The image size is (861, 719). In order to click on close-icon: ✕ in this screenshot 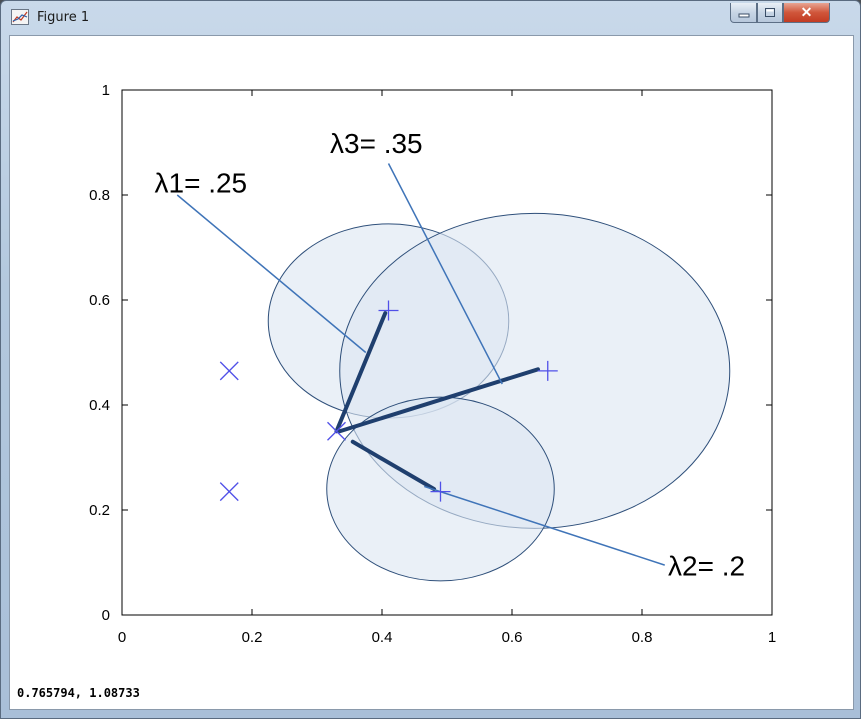, I will do `click(806, 12)`.